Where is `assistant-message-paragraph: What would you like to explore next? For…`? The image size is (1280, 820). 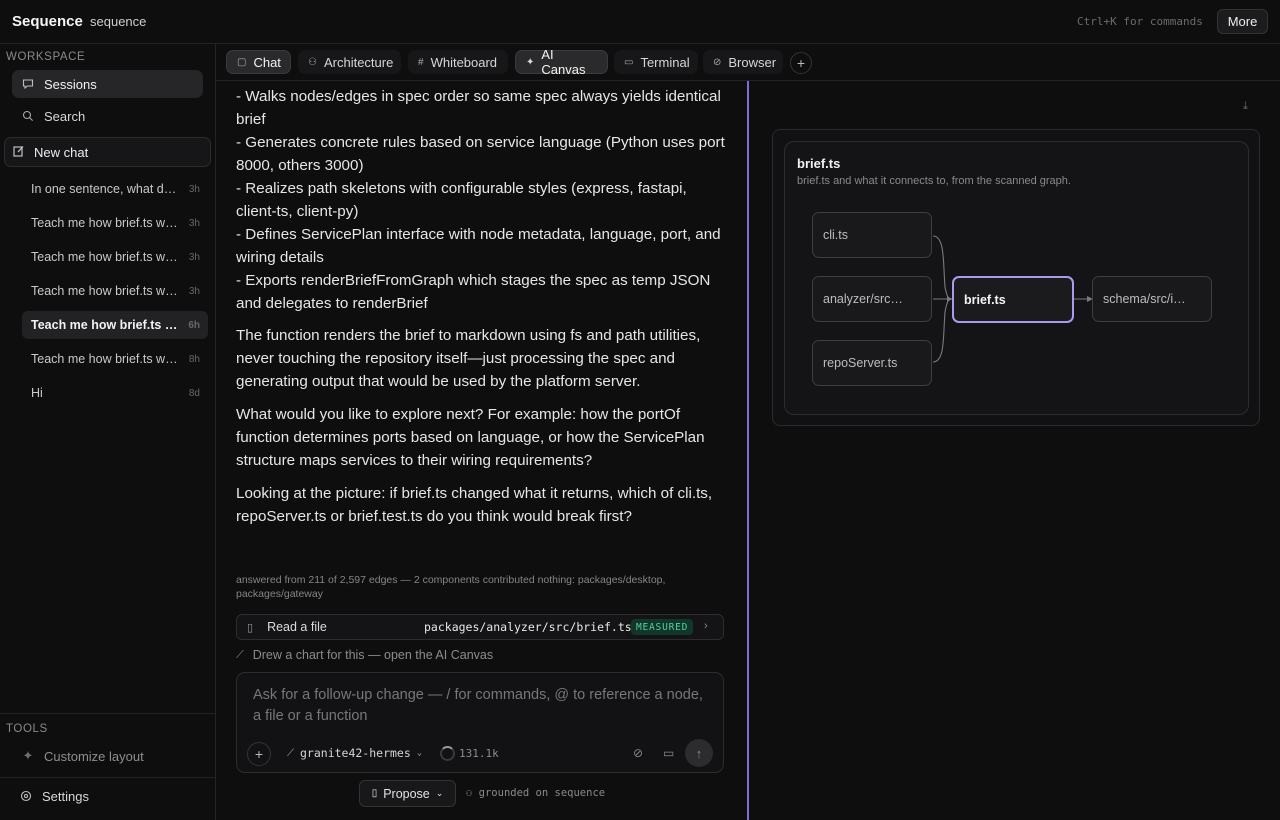
assistant-message-paragraph: What would you like to explore next? For… is located at coordinates (470, 437).